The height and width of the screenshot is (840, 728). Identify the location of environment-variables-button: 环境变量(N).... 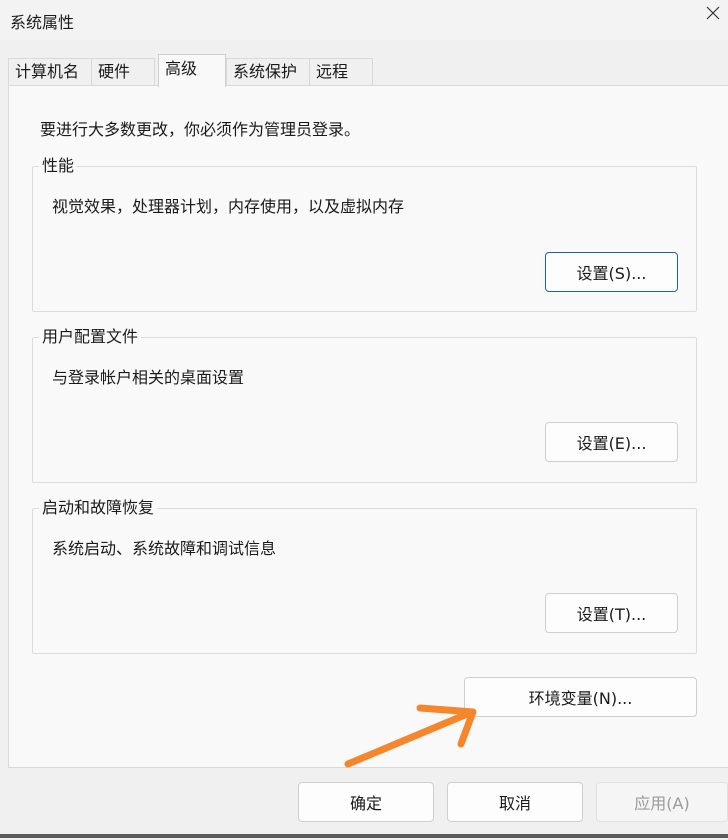
(580, 697).